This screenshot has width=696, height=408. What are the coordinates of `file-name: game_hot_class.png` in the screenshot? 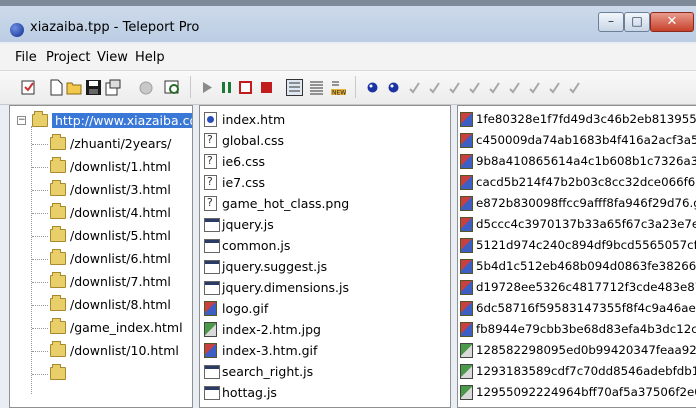 It's located at (286, 203).